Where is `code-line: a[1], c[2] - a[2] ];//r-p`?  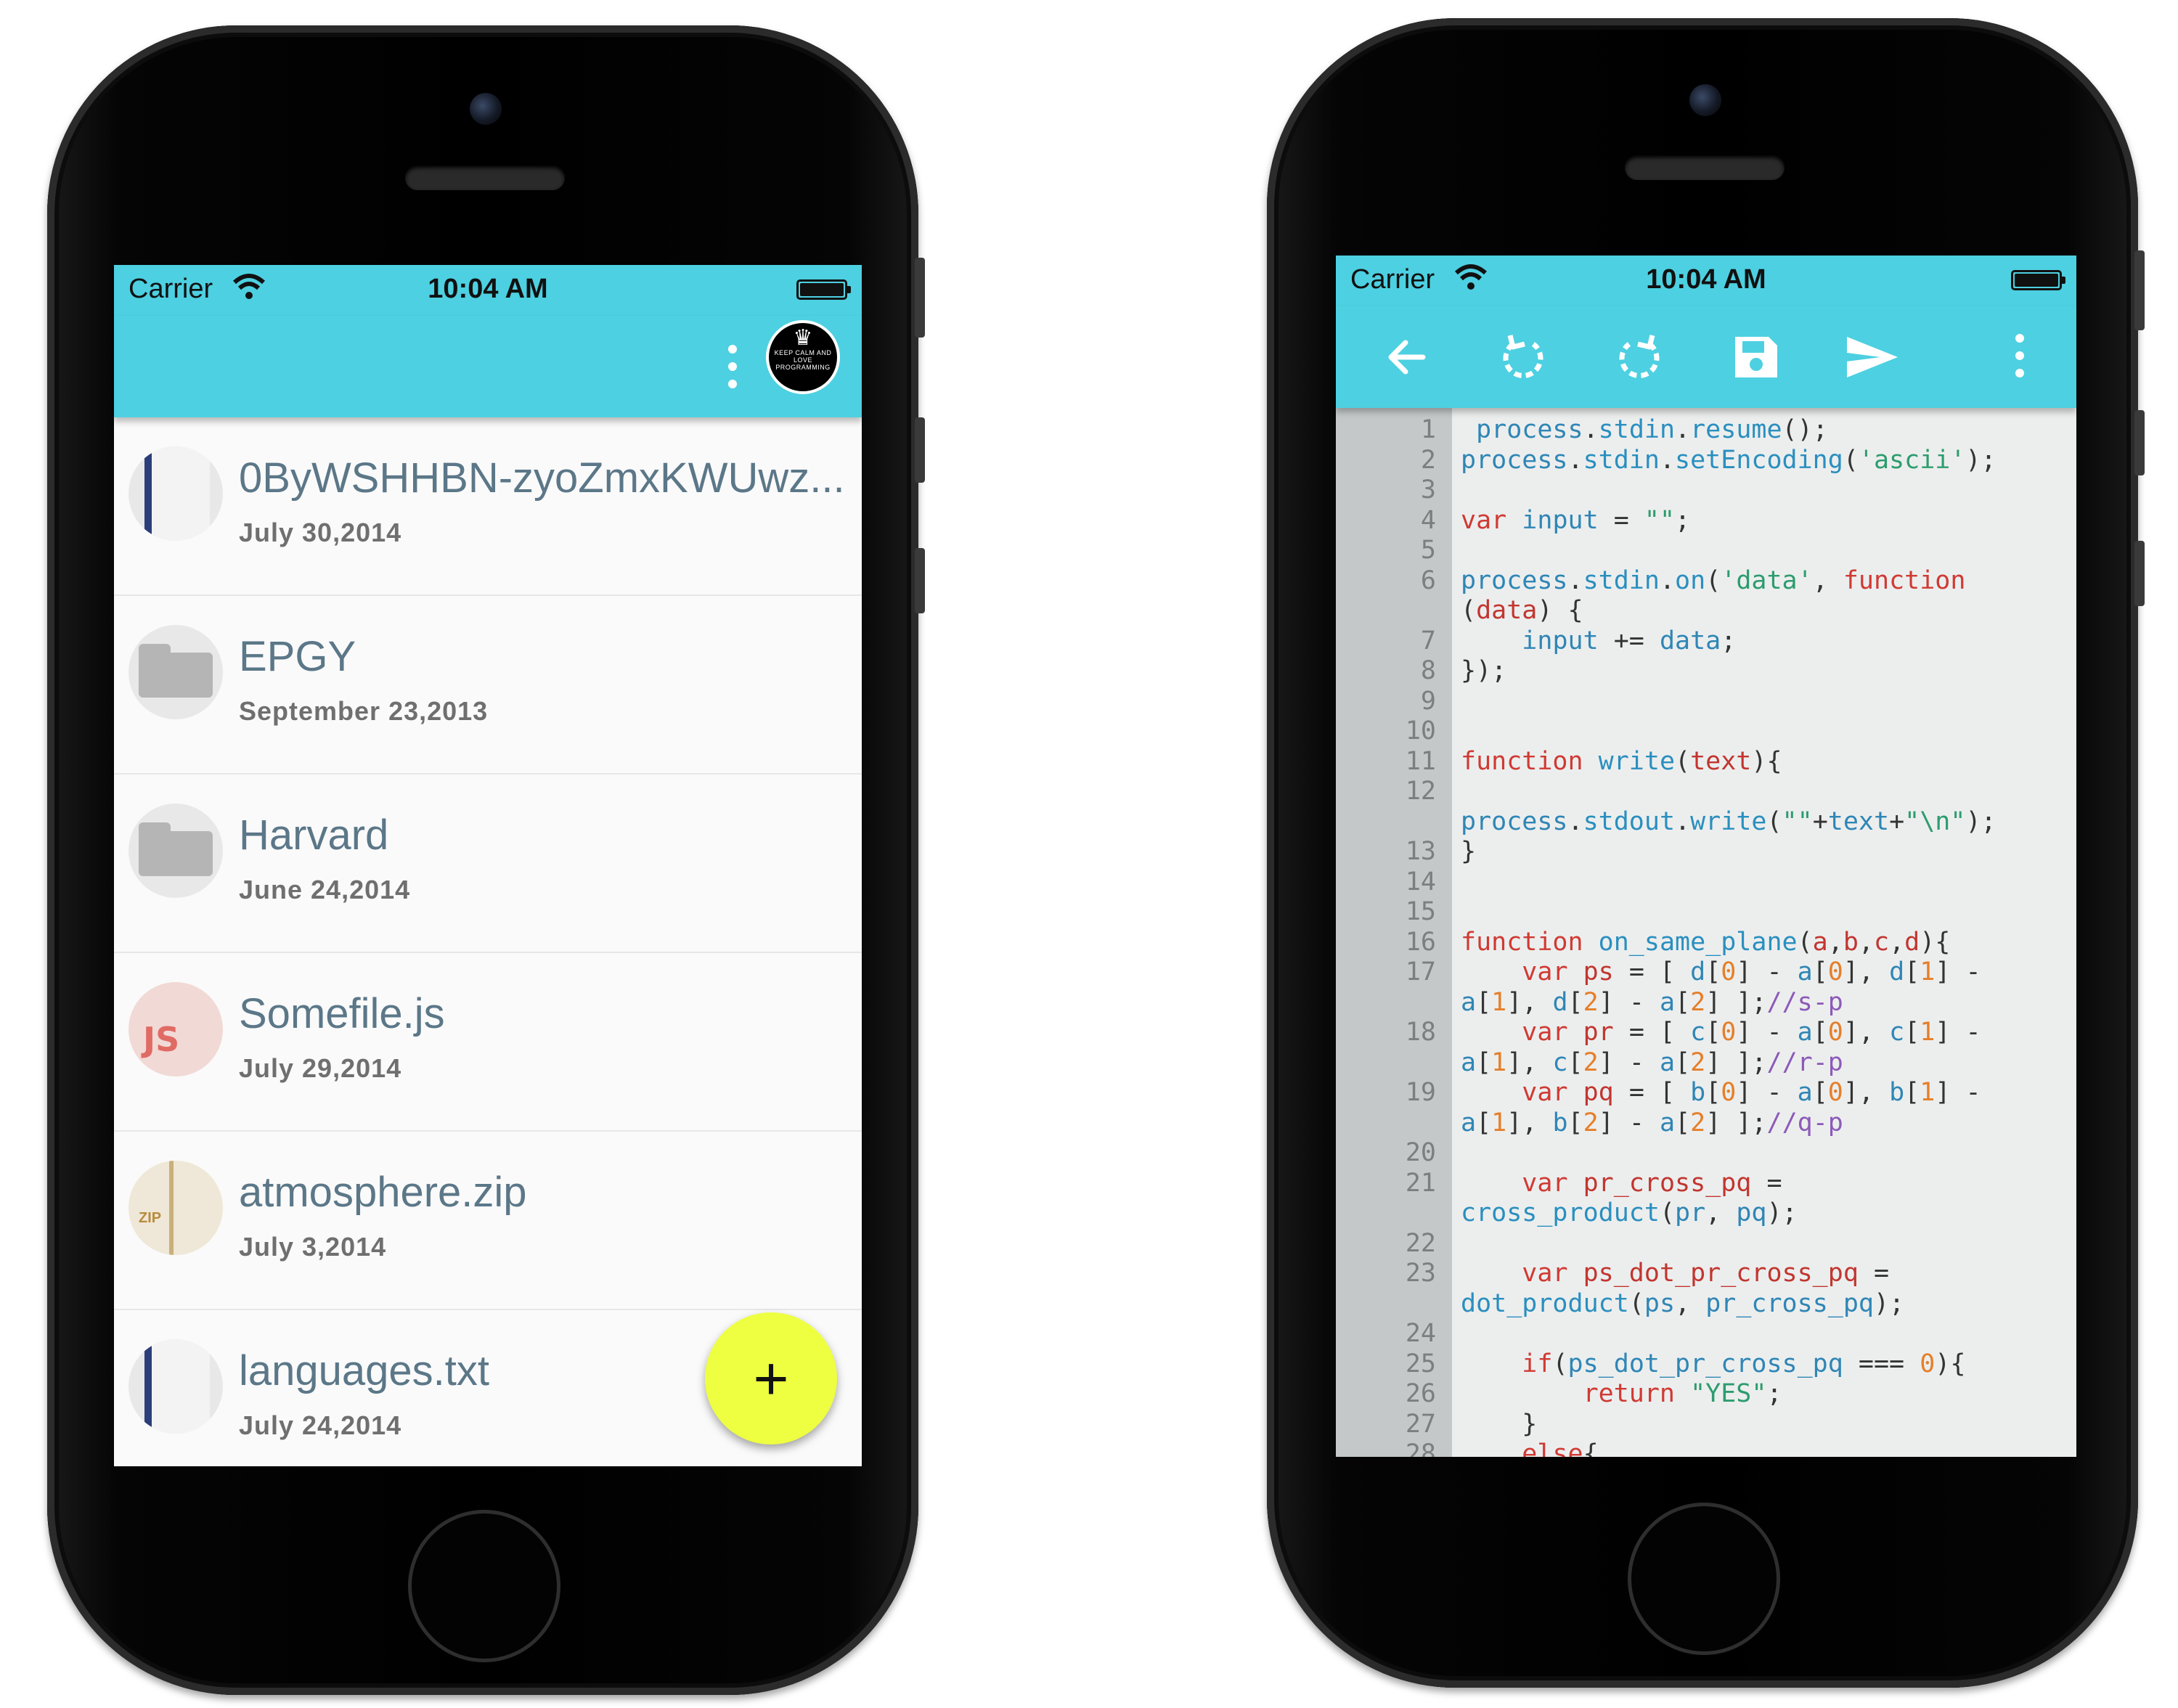 code-line: a[1], c[2] - a[2] ];//r-p is located at coordinates (1706, 1063).